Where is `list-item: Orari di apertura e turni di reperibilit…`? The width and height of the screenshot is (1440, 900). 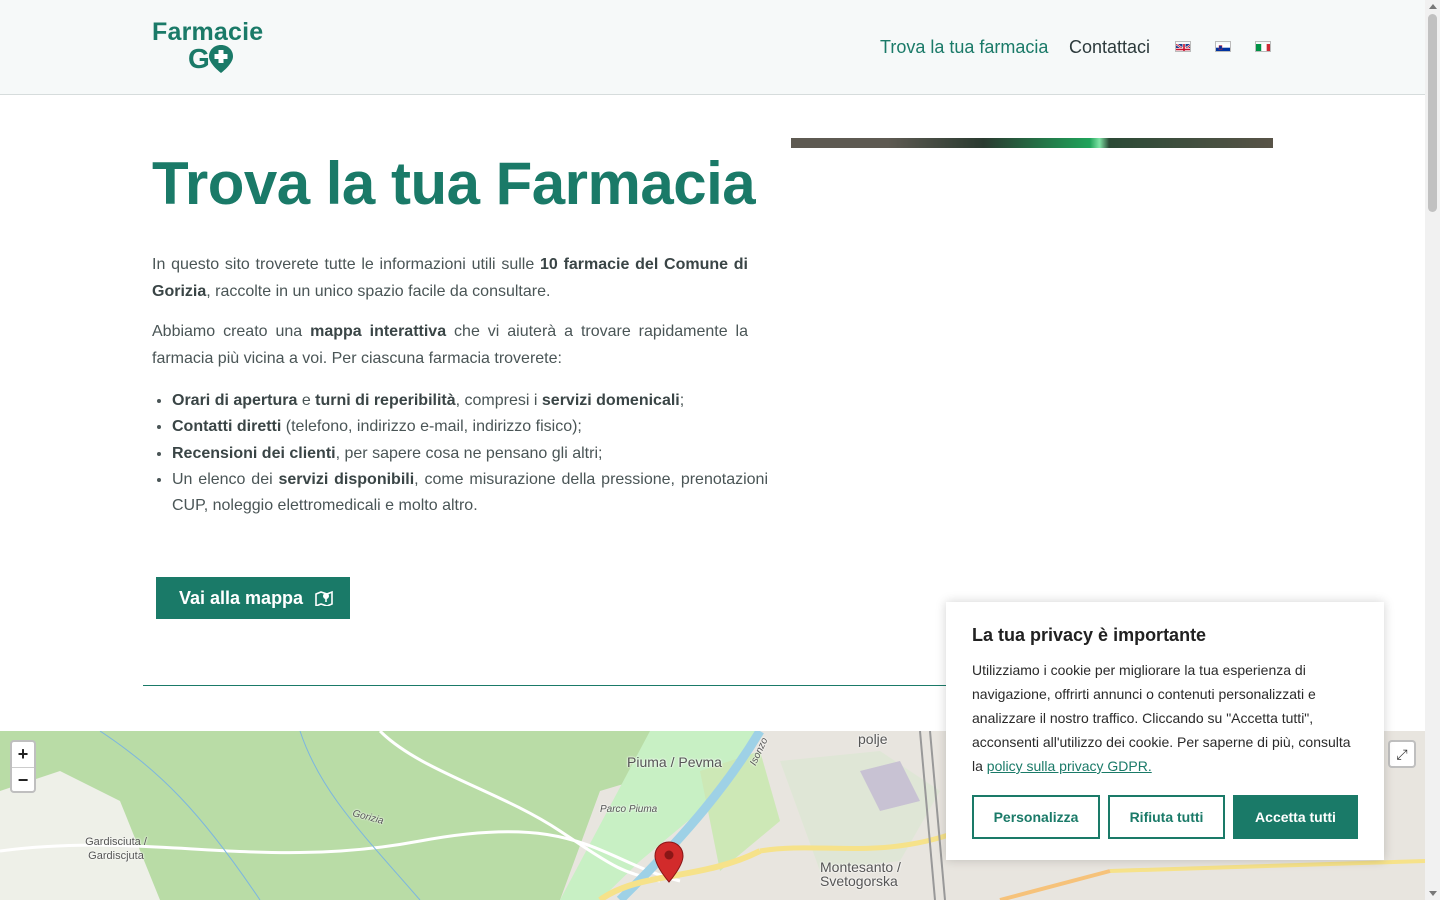
list-item: Orari di apertura e turni di reperibilit… is located at coordinates (470, 401).